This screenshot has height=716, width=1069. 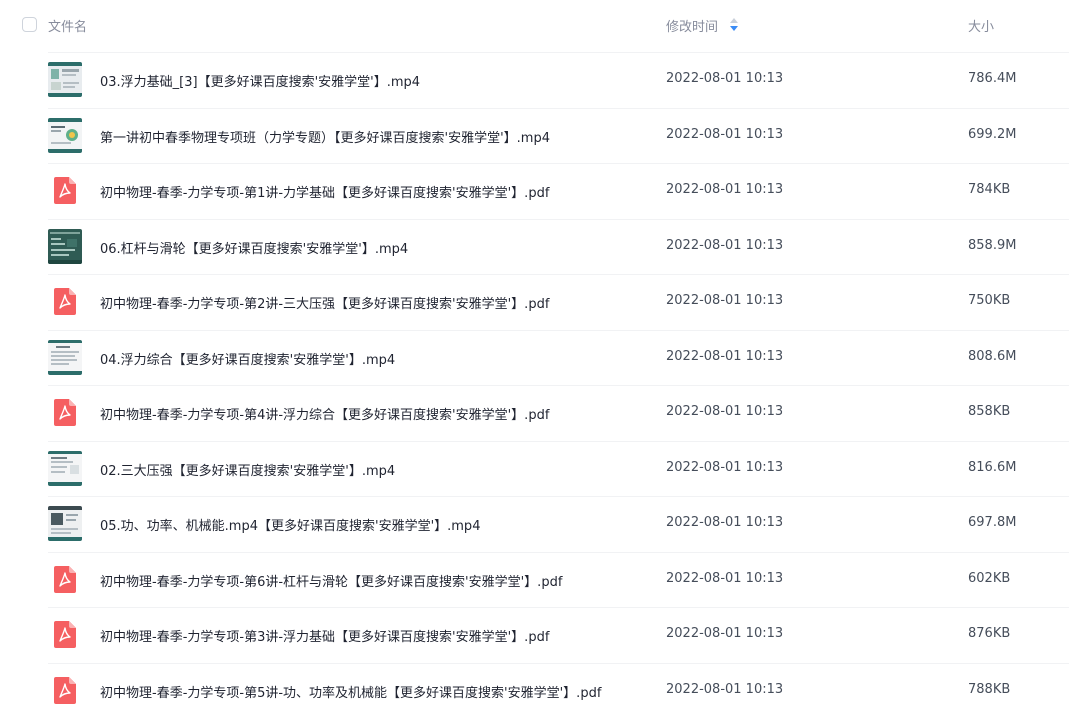 What do you see at coordinates (992, 134) in the screenshot?
I see `file-size: 699.2M` at bounding box center [992, 134].